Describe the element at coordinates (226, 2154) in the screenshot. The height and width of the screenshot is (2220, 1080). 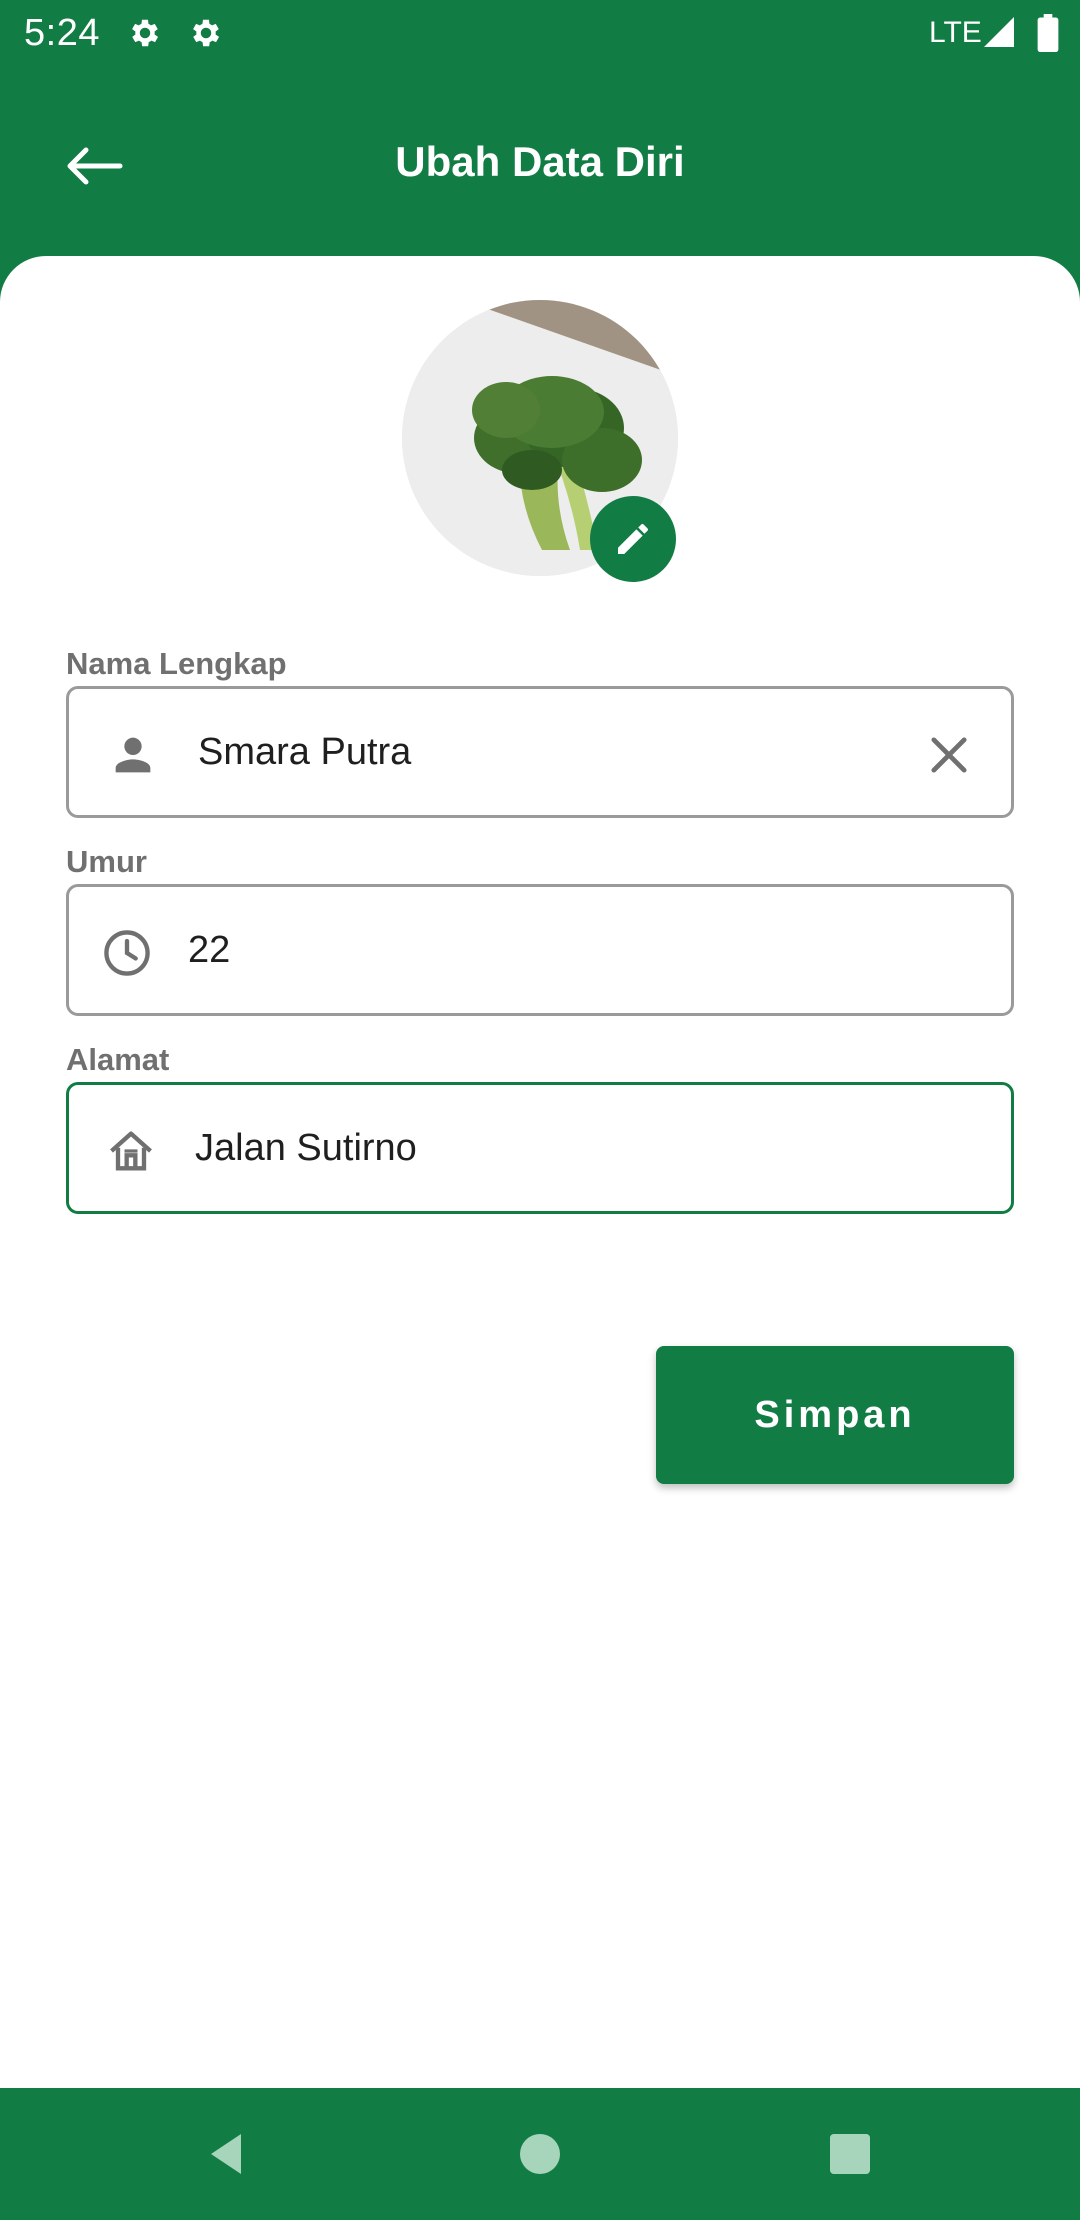
I see `back-triangle-icon` at that location.